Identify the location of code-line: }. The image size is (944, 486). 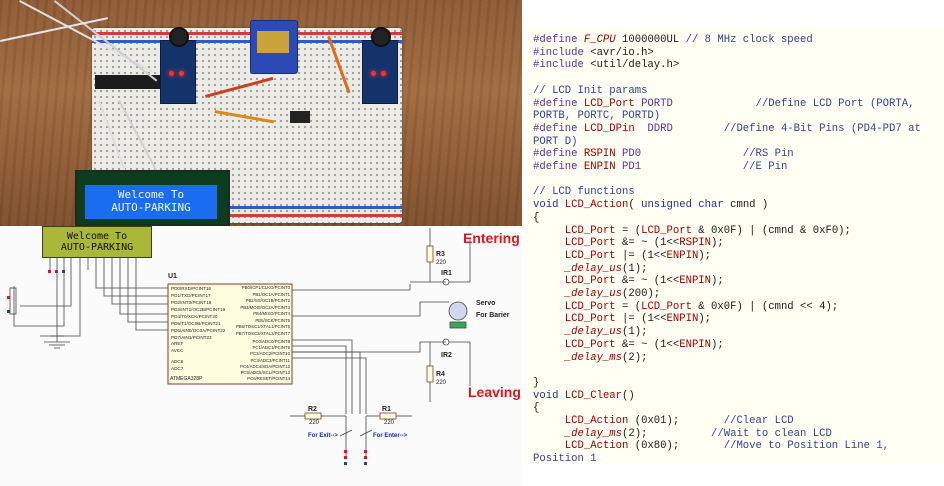
(738, 383).